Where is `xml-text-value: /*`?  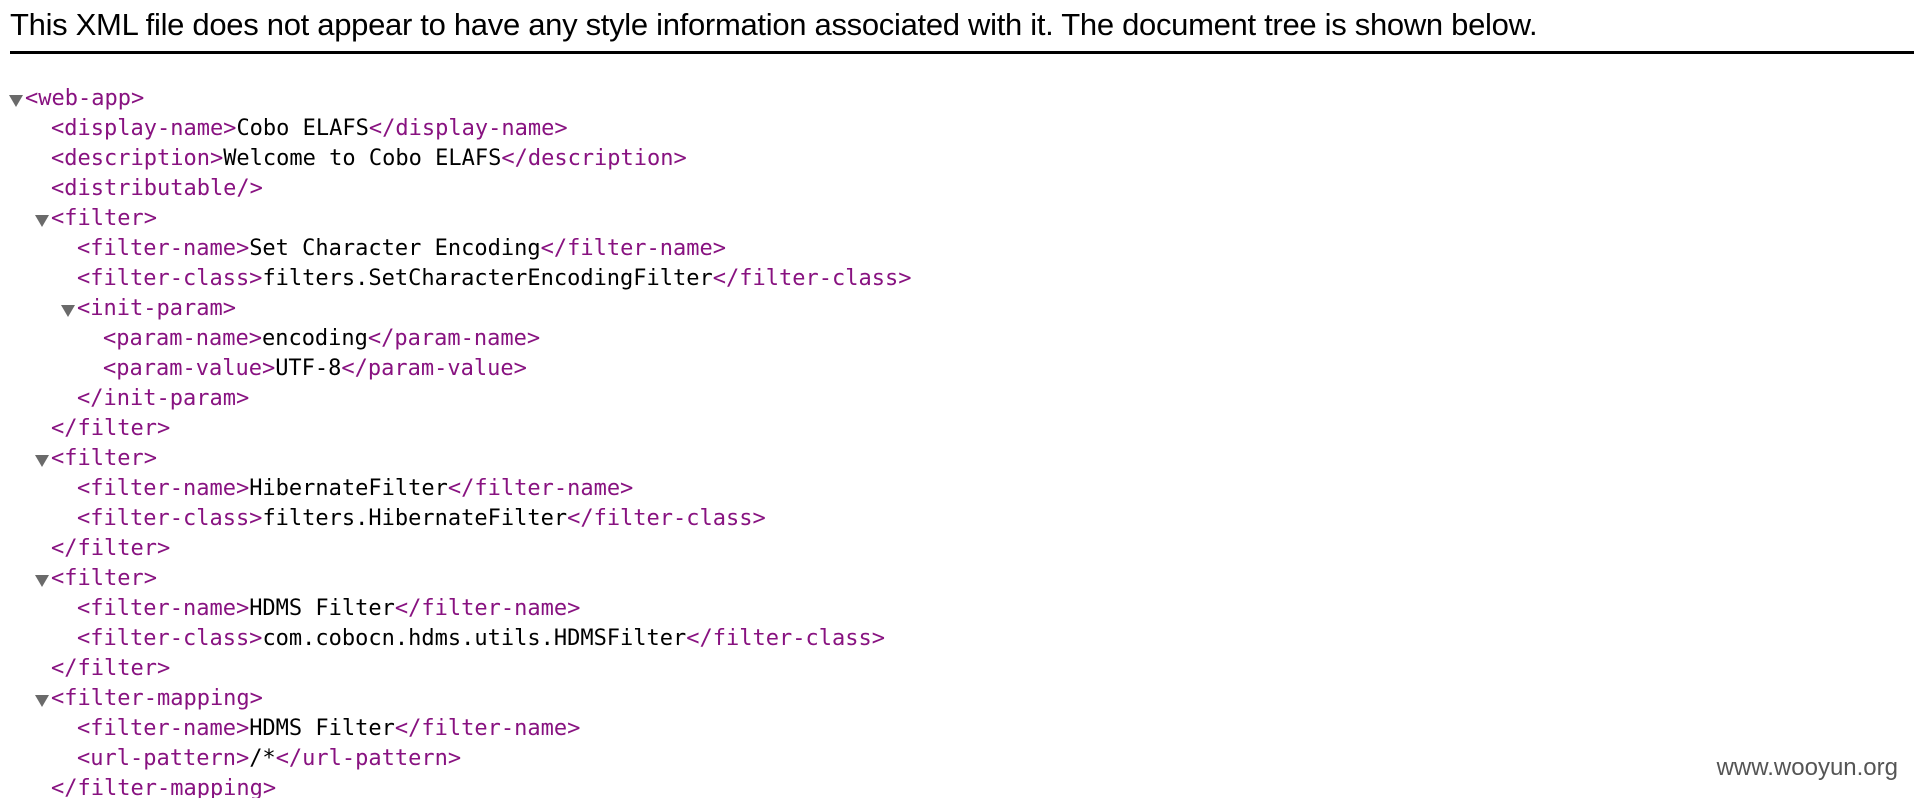
xml-text-value: /* is located at coordinates (262, 758).